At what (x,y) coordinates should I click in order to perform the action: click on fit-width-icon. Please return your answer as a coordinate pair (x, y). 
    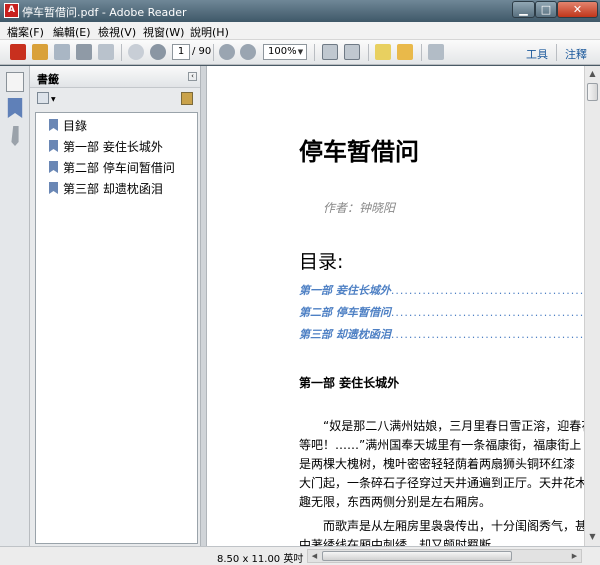
    Looking at the image, I should click on (352, 52).